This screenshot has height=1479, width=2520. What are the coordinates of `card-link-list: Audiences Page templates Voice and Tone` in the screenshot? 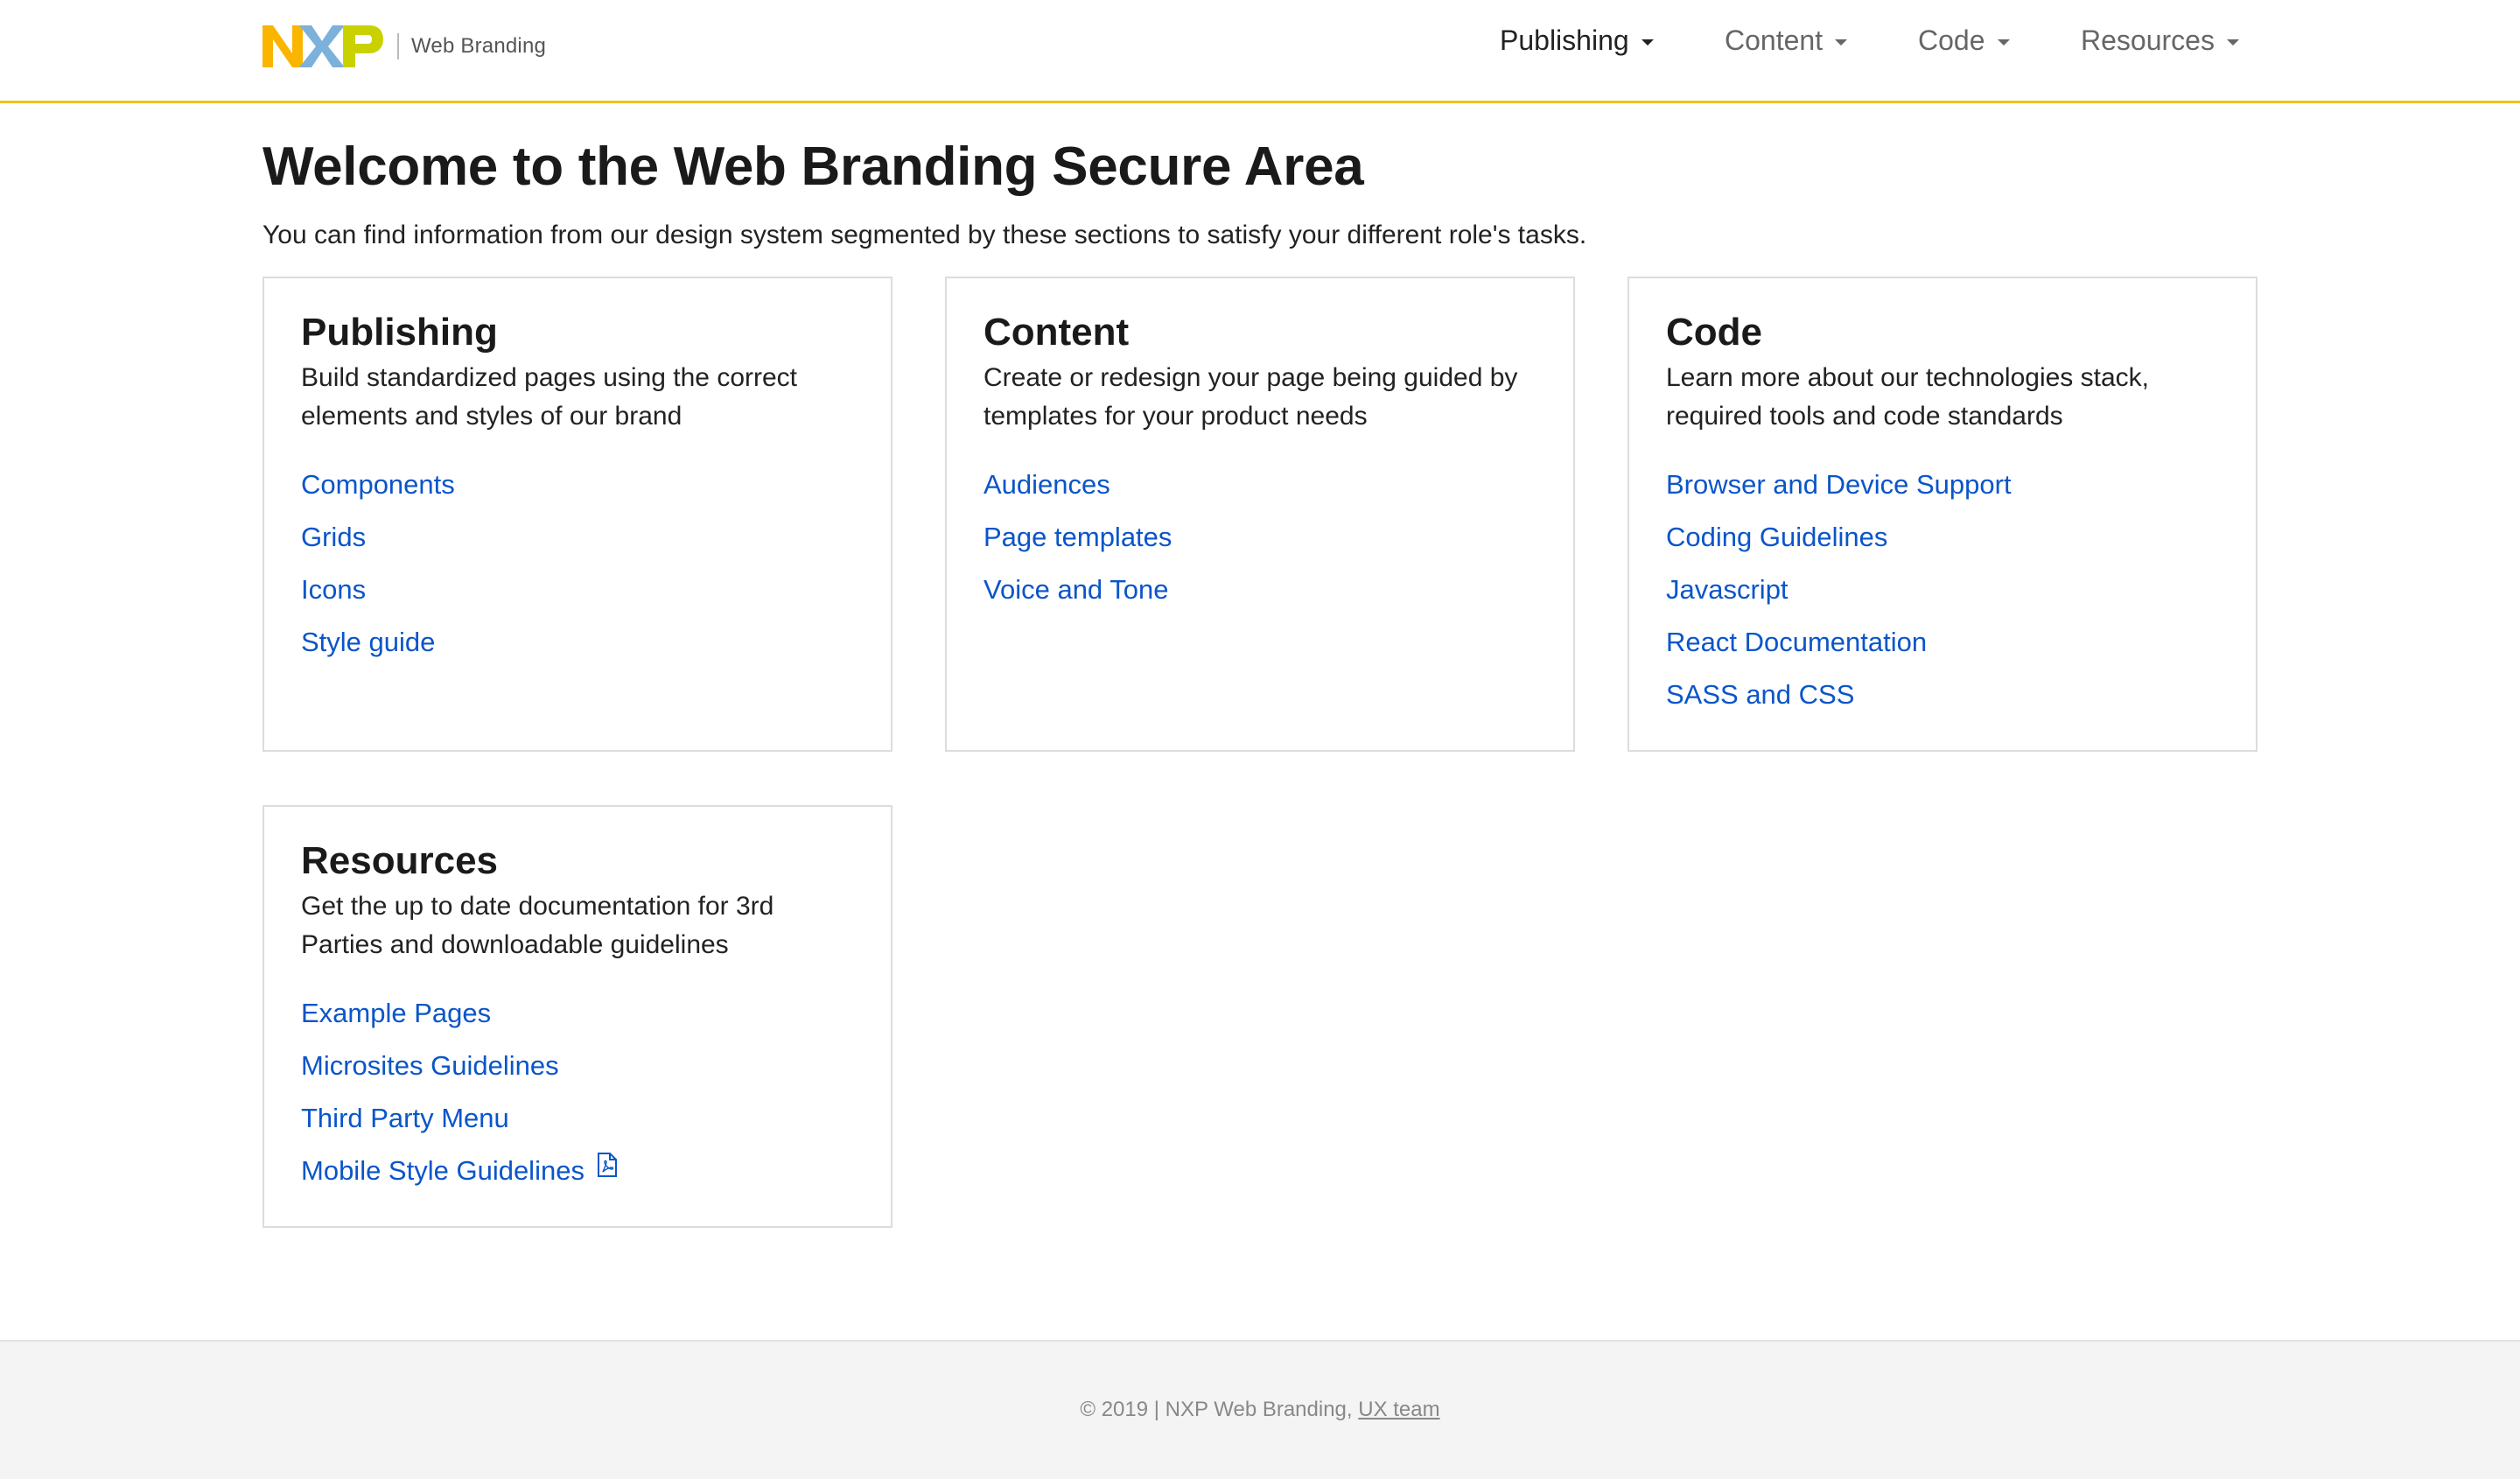 It's located at (1261, 538).